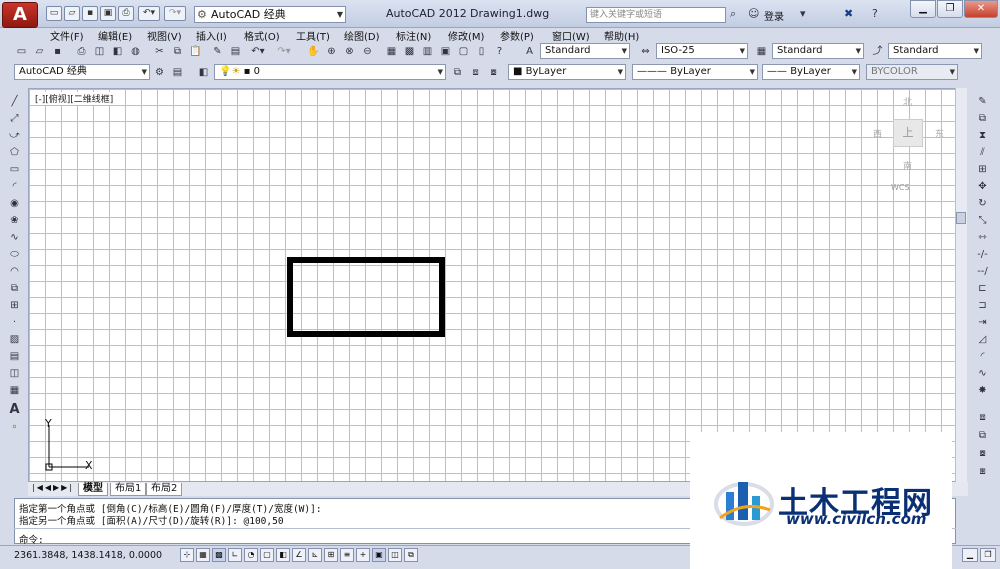  What do you see at coordinates (571, 35) in the screenshot?
I see `menu-window: 窗口(W)` at bounding box center [571, 35].